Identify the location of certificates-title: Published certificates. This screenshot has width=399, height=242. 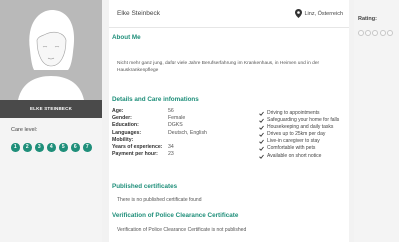
(145, 186).